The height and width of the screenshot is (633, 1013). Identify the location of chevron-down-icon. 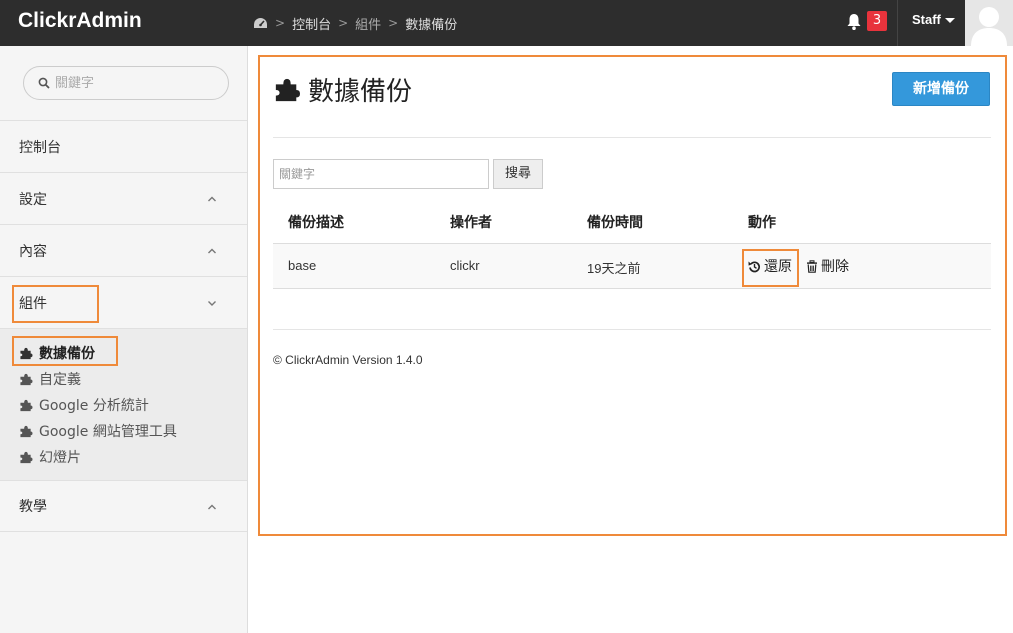
(212, 303).